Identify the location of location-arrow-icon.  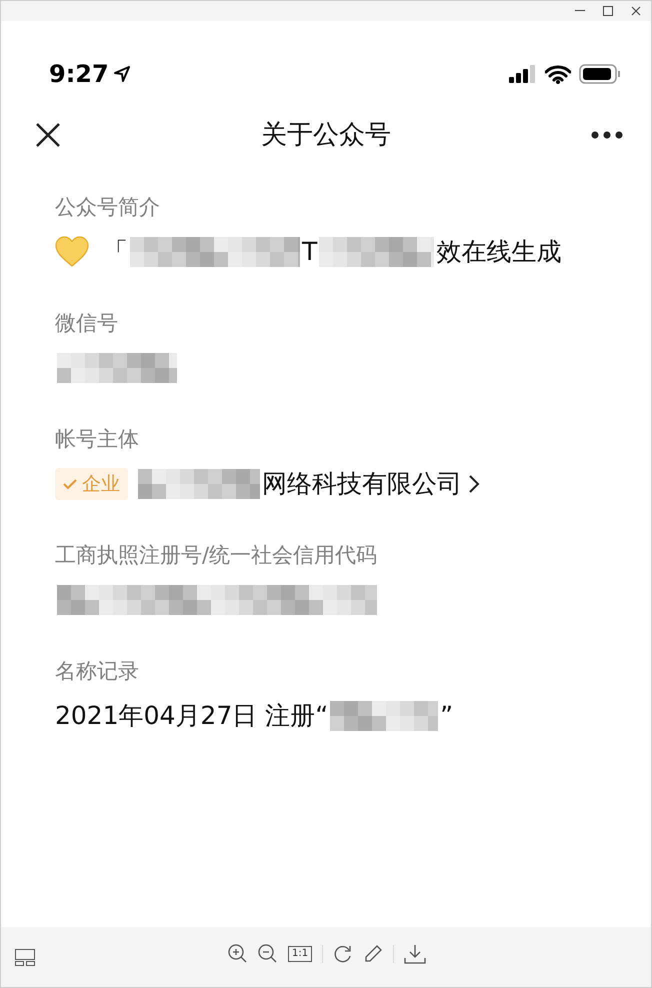
(121, 74).